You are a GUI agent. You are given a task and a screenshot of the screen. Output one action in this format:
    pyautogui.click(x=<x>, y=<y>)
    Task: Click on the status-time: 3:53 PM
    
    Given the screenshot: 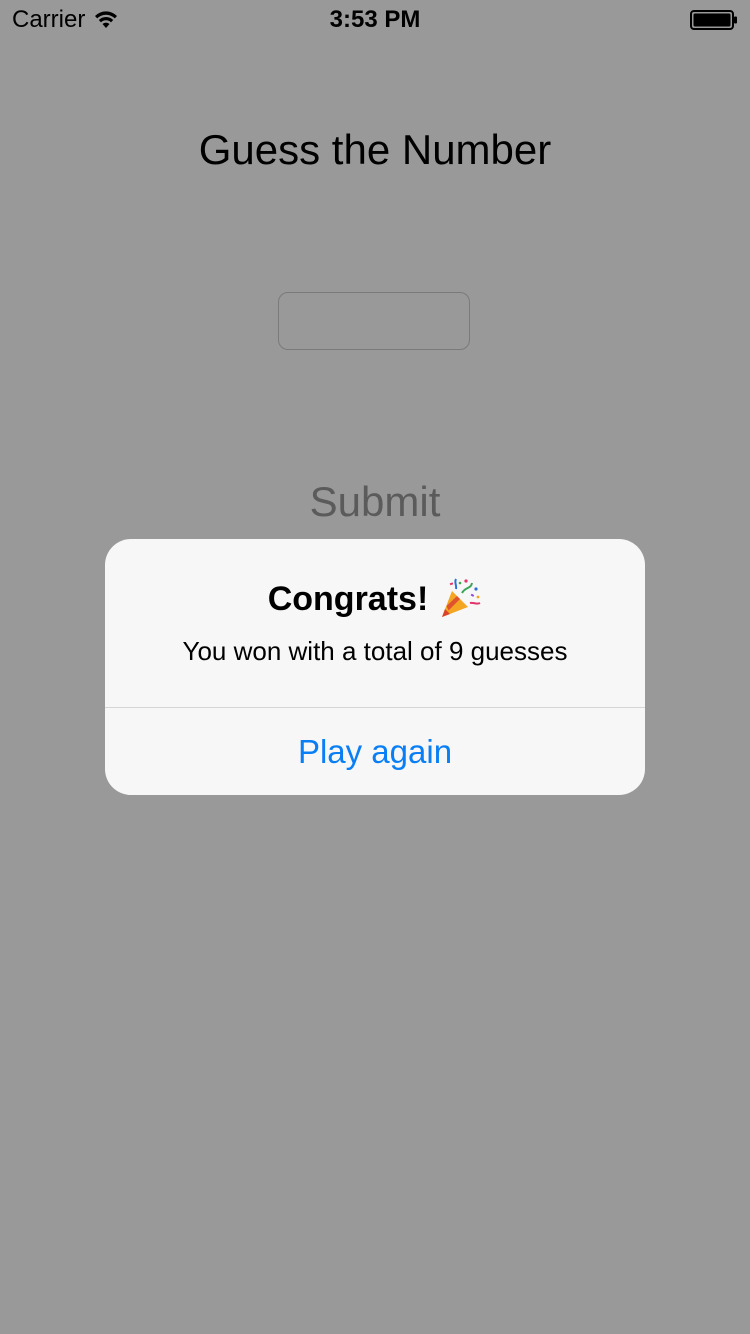 What is the action you would take?
    pyautogui.click(x=375, y=19)
    